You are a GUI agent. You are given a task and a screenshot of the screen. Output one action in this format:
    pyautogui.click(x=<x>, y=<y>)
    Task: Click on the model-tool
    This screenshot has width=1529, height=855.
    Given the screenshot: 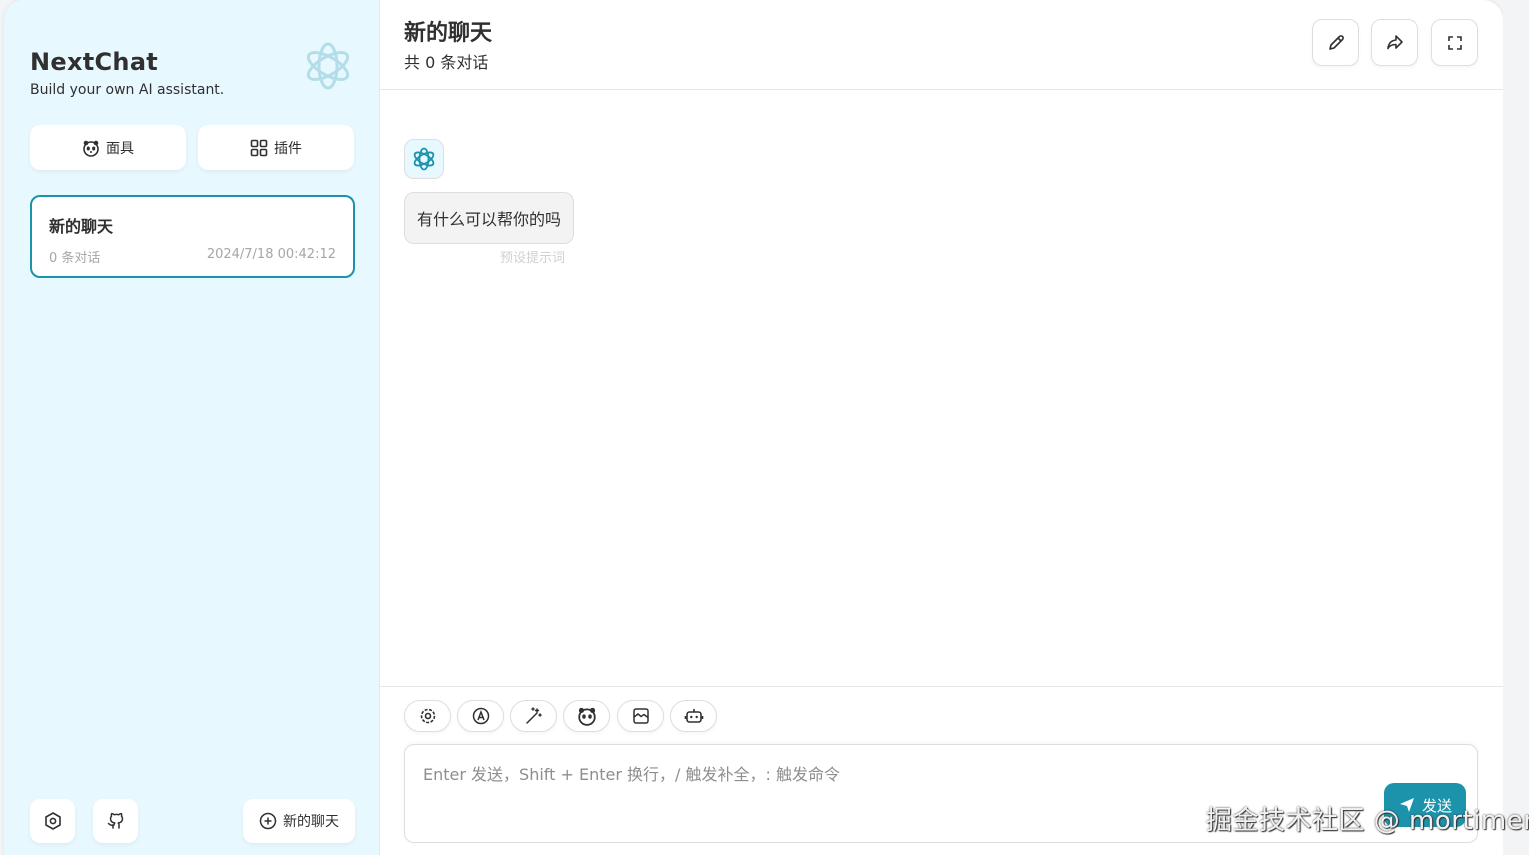 What is the action you would take?
    pyautogui.click(x=693, y=716)
    